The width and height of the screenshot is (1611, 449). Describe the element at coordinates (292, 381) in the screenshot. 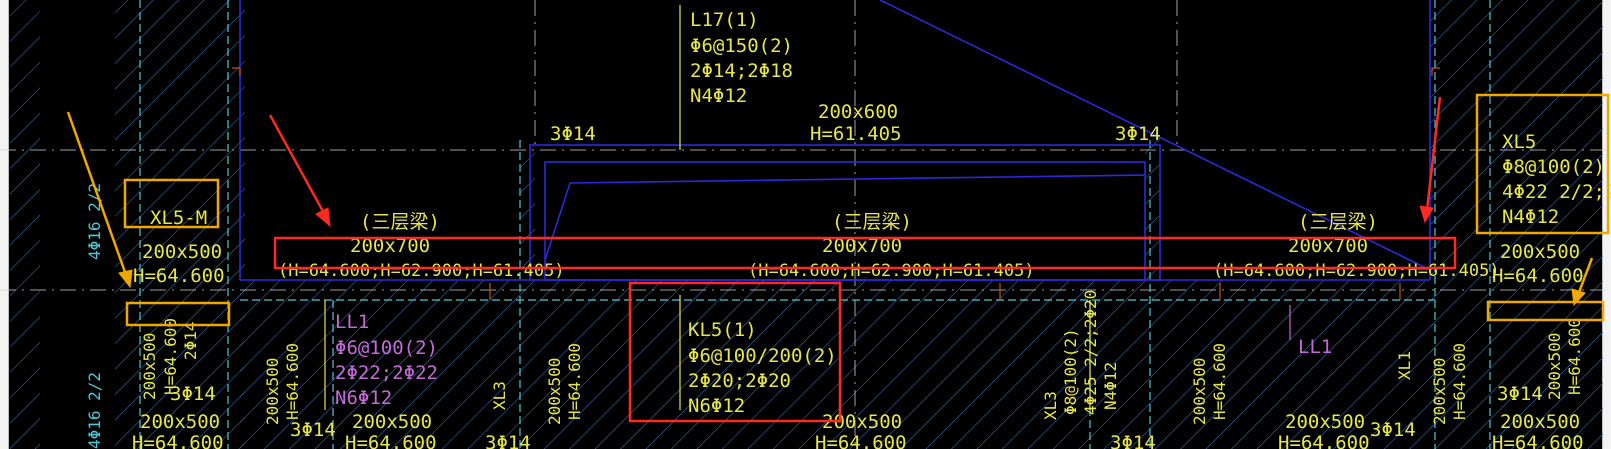

I see `v-height-b: H=64.600` at that location.